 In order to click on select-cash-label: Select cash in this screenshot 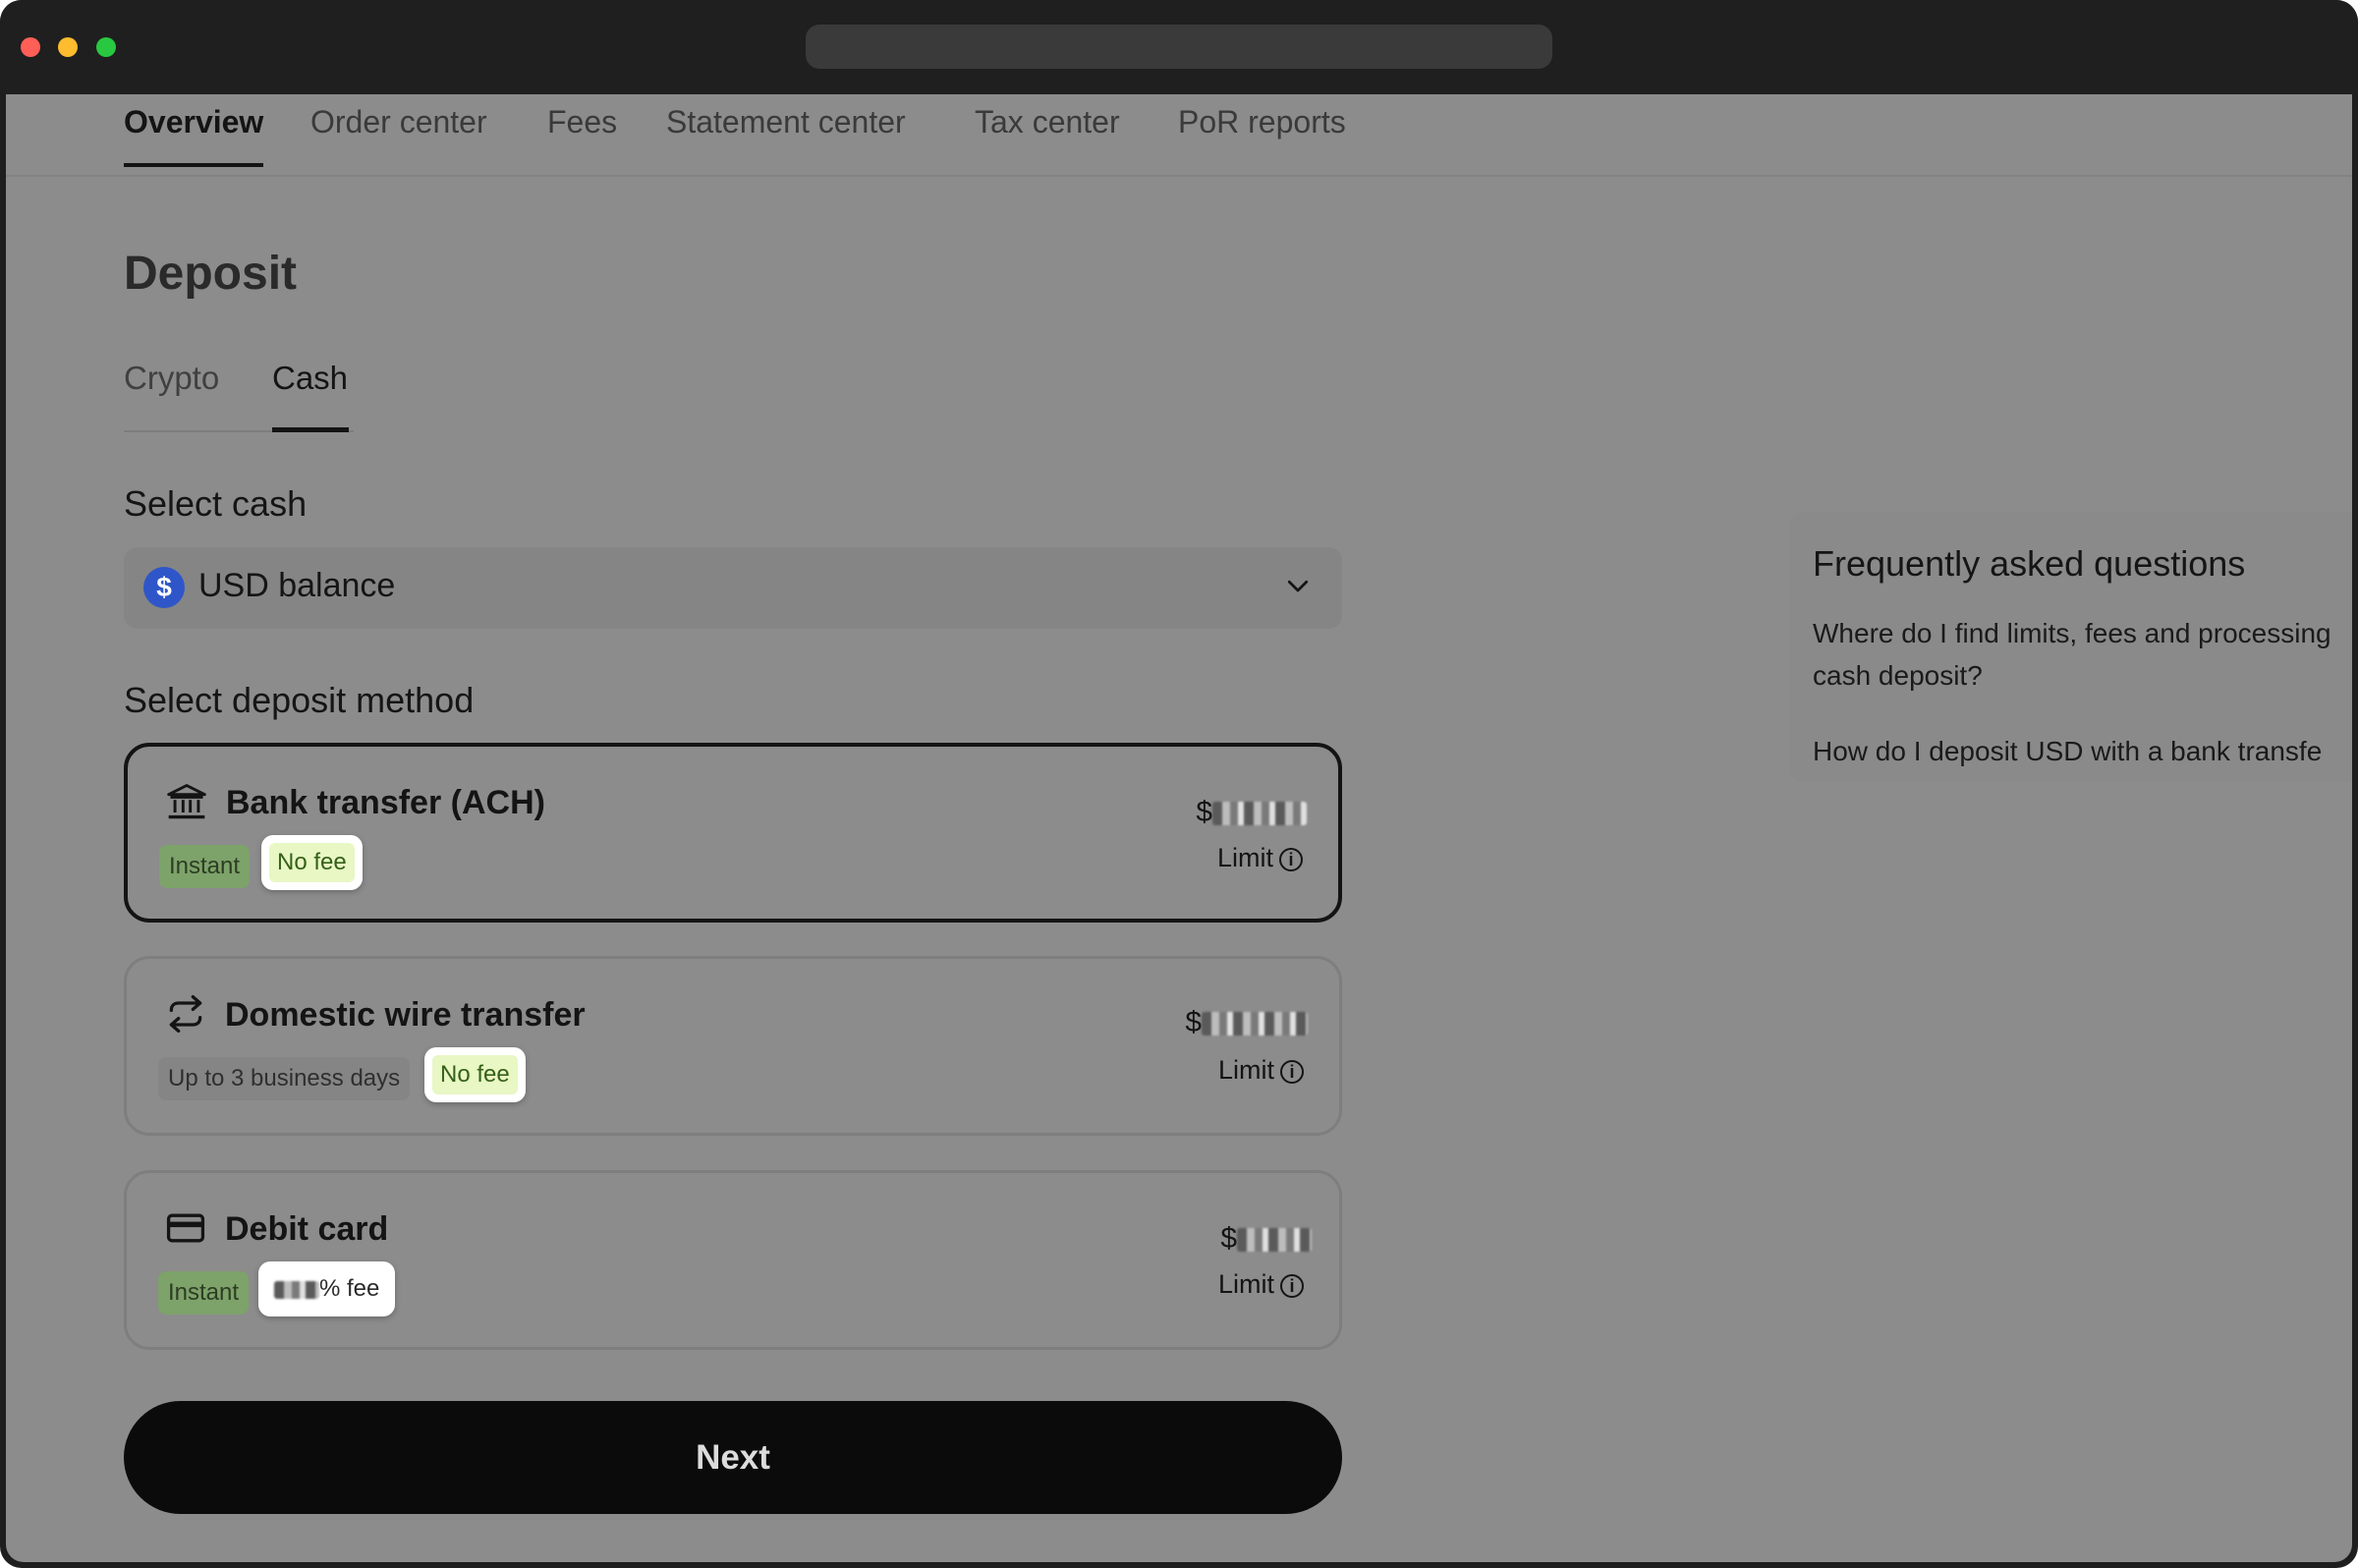, I will do `click(216, 503)`.